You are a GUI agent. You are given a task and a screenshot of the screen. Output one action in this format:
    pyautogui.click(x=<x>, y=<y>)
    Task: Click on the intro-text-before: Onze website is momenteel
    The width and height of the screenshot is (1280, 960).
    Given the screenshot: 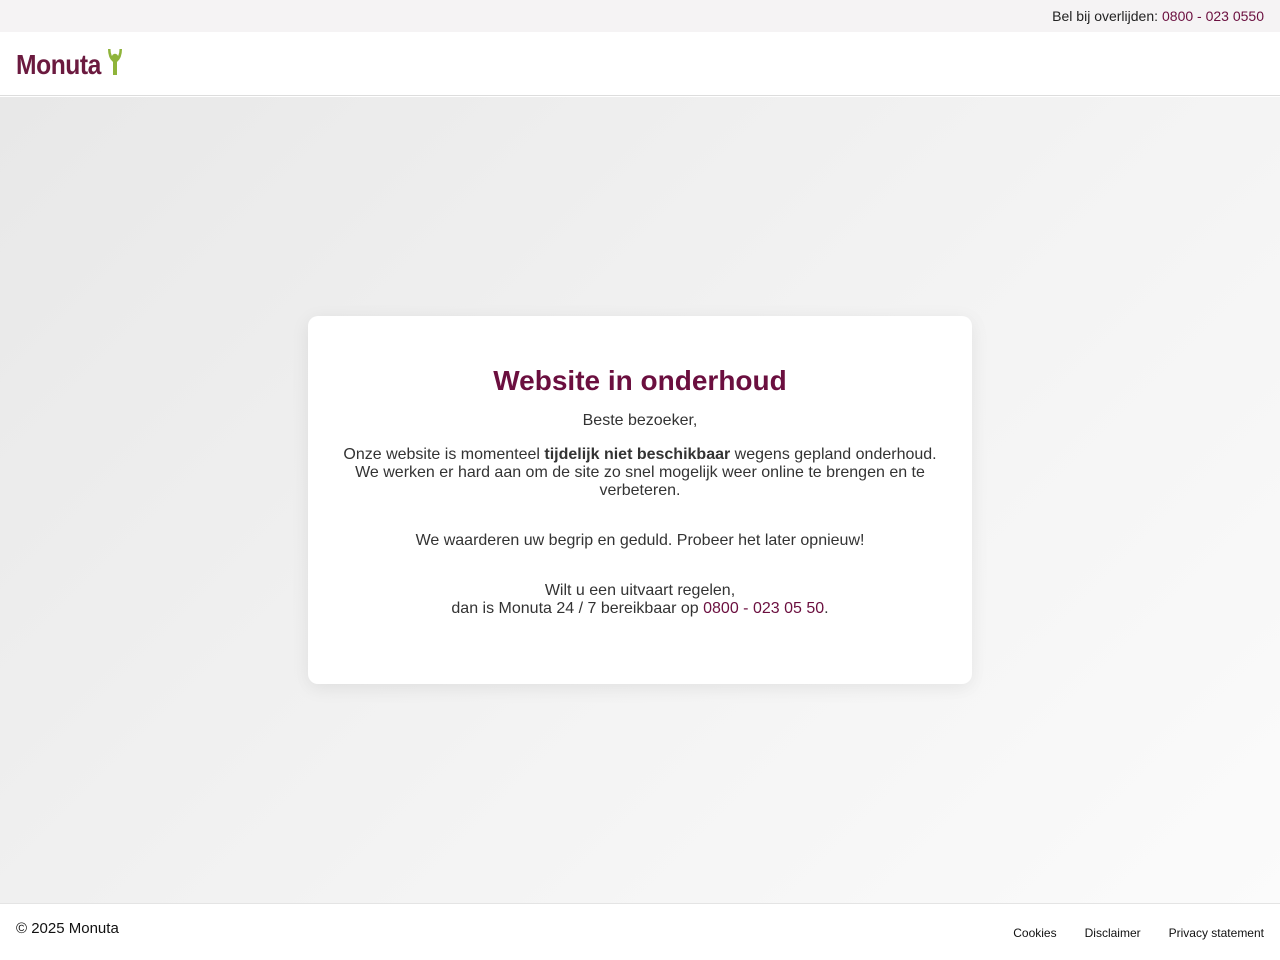 What is the action you would take?
    pyautogui.click(x=444, y=454)
    